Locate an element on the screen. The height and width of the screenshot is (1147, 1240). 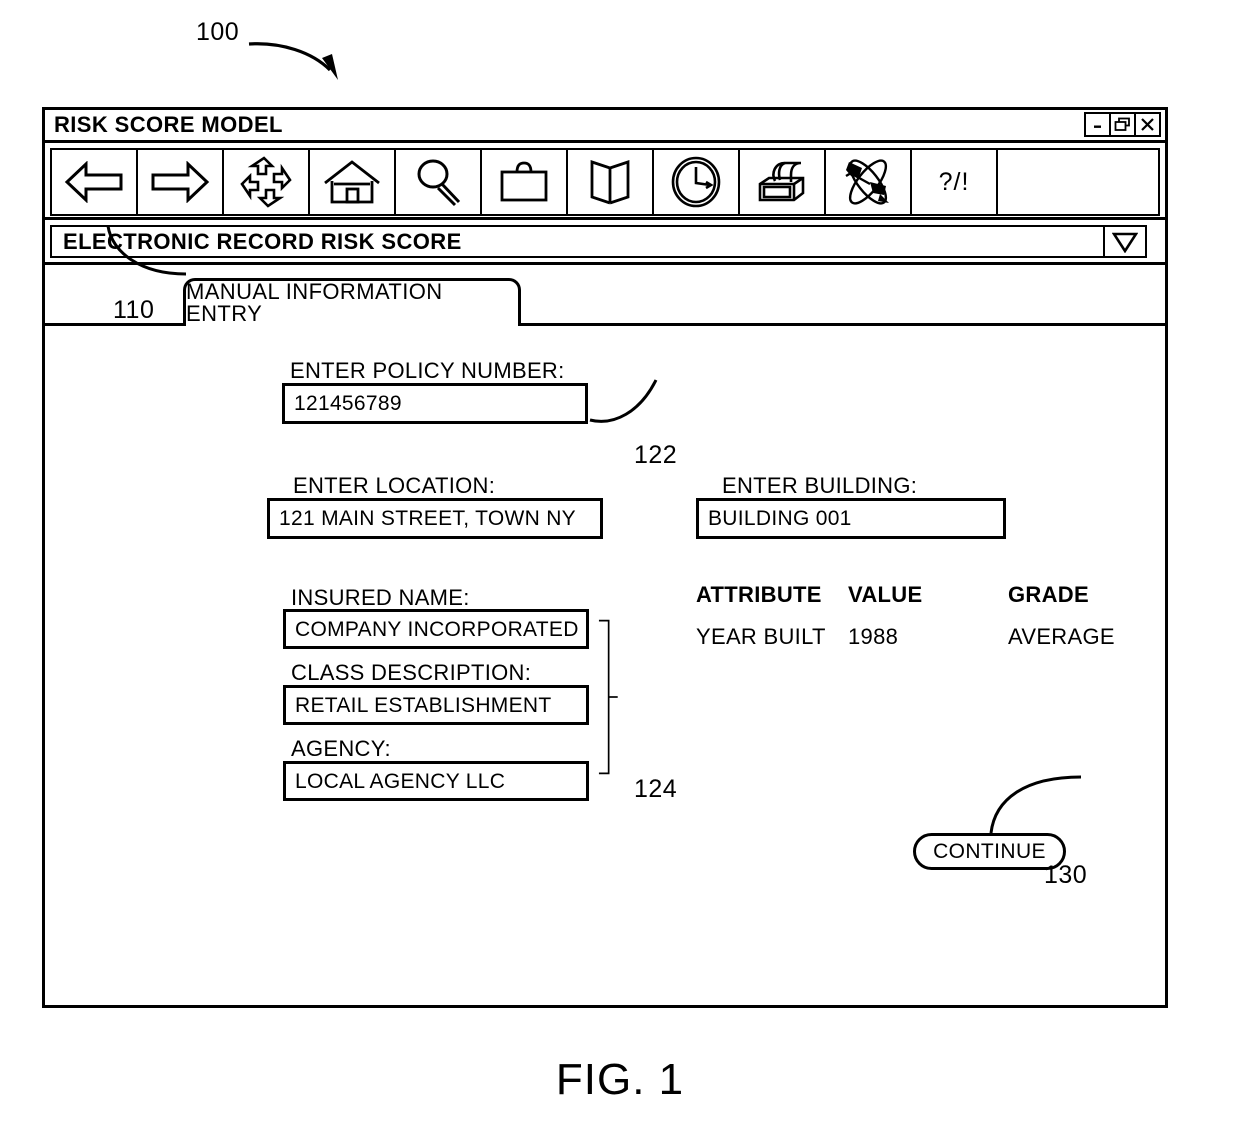
printer-icon is located at coordinates (781, 181).